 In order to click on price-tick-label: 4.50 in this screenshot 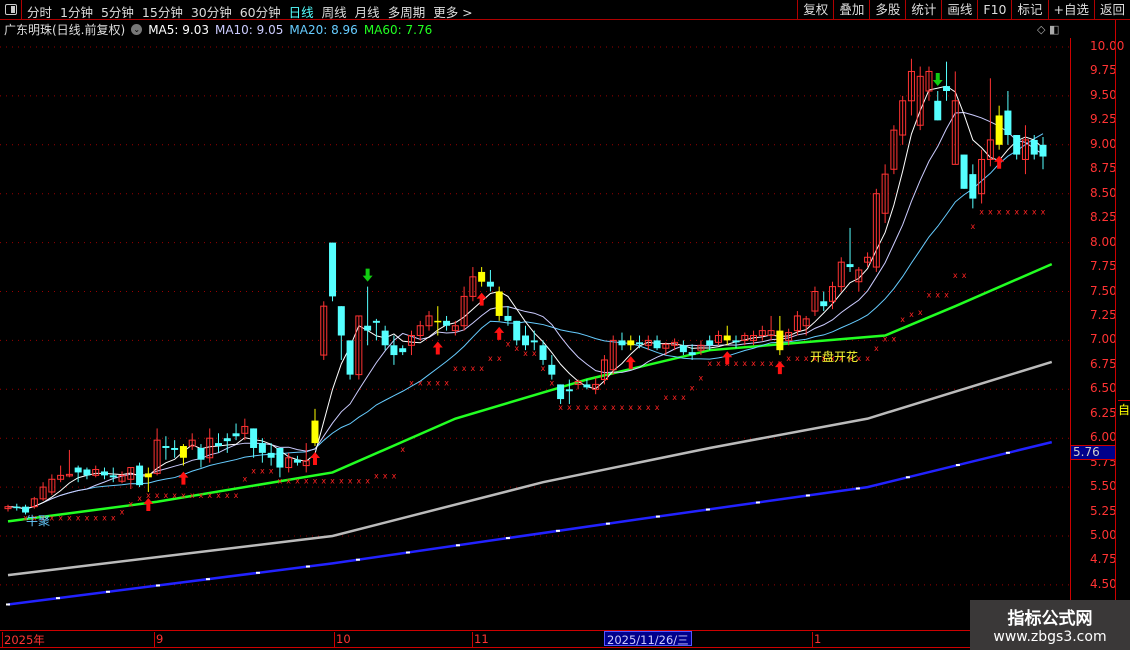, I will do `click(1103, 583)`.